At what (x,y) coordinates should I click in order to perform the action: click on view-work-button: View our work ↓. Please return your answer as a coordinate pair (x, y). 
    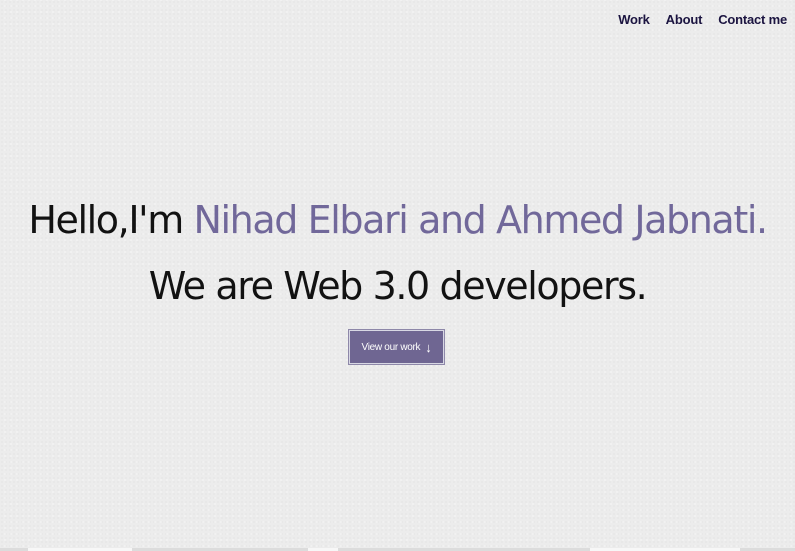
    Looking at the image, I should click on (396, 347).